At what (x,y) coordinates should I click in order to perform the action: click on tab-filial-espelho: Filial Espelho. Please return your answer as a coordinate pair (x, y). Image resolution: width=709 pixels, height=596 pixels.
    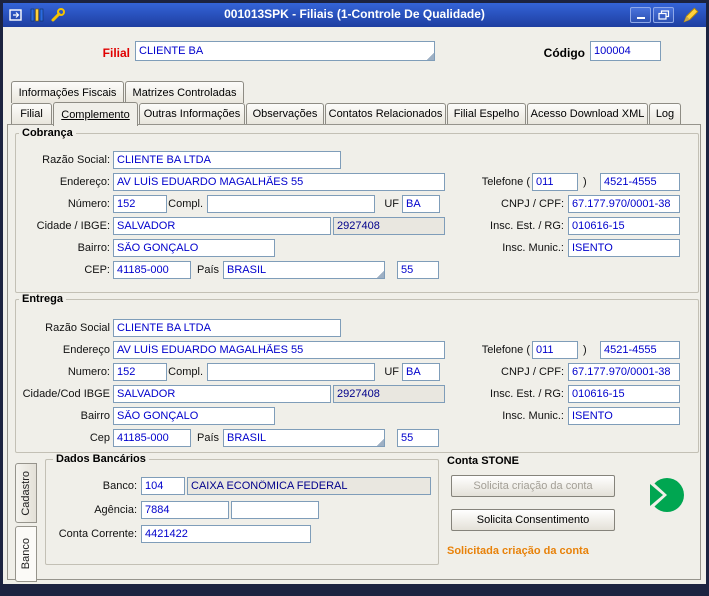
    Looking at the image, I should click on (486, 113).